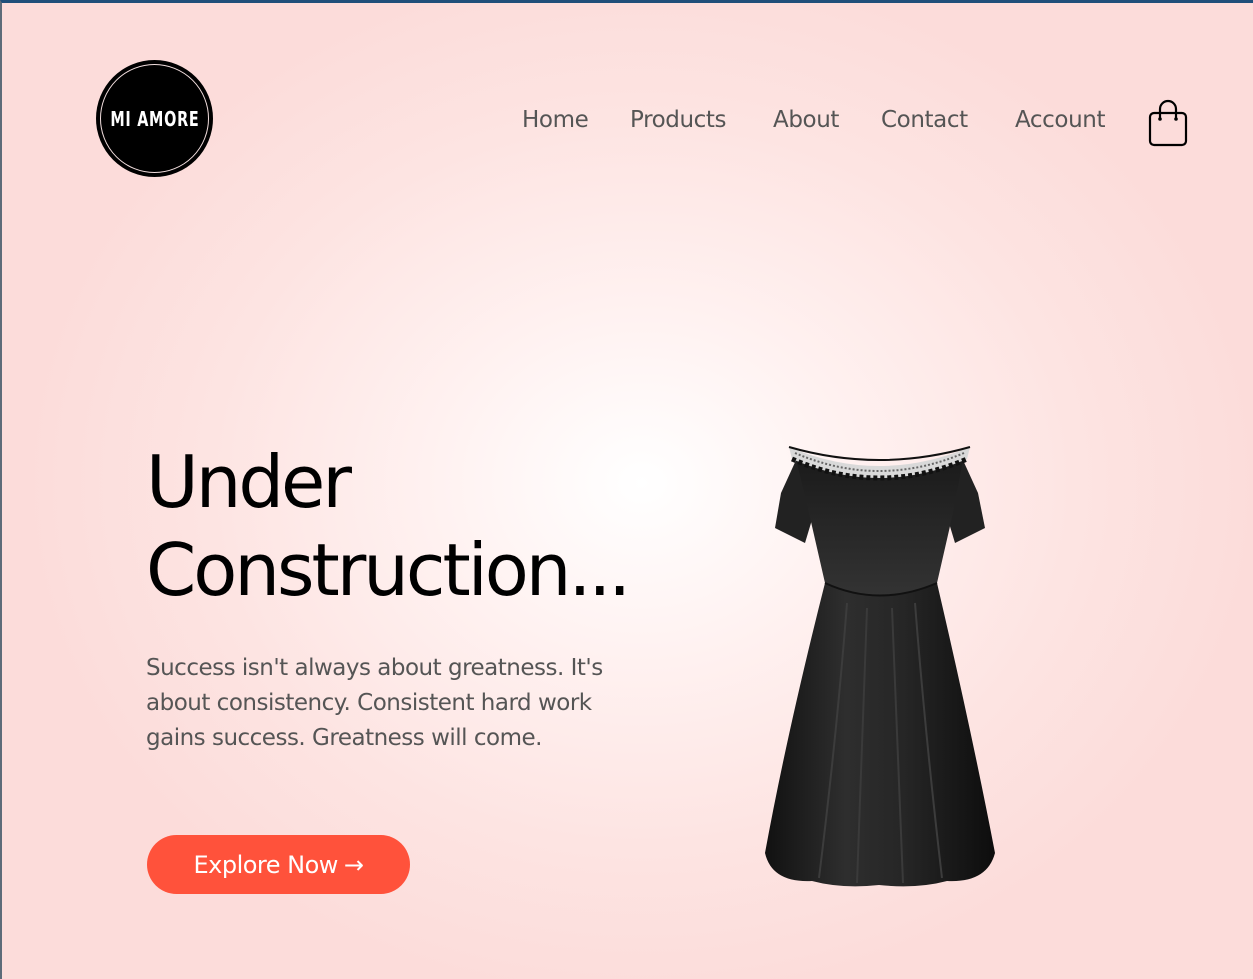 The height and width of the screenshot is (979, 1253). Describe the element at coordinates (1168, 124) in the screenshot. I see `shopping-bag-icon` at that location.